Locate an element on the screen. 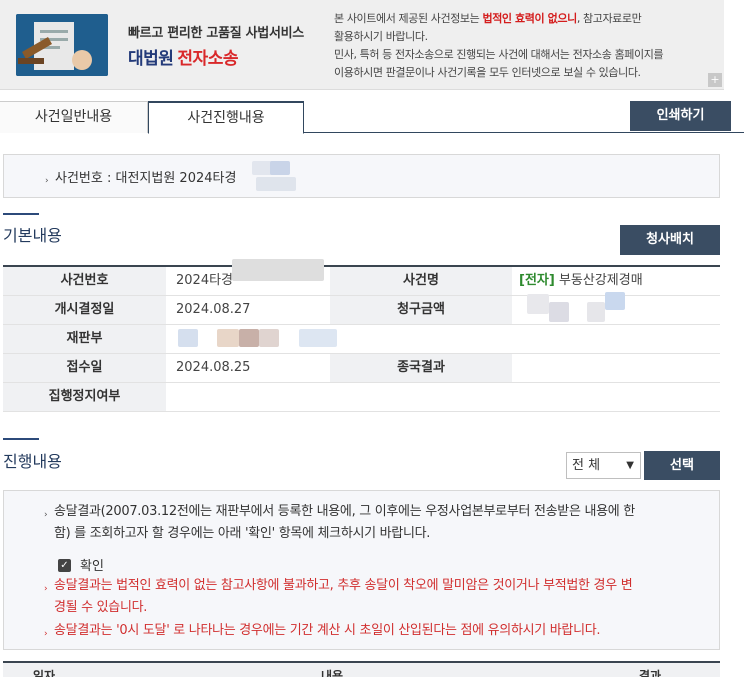 The image size is (744, 677). banner-notice-text: 활용하시기 바랍니다. is located at coordinates (381, 36).